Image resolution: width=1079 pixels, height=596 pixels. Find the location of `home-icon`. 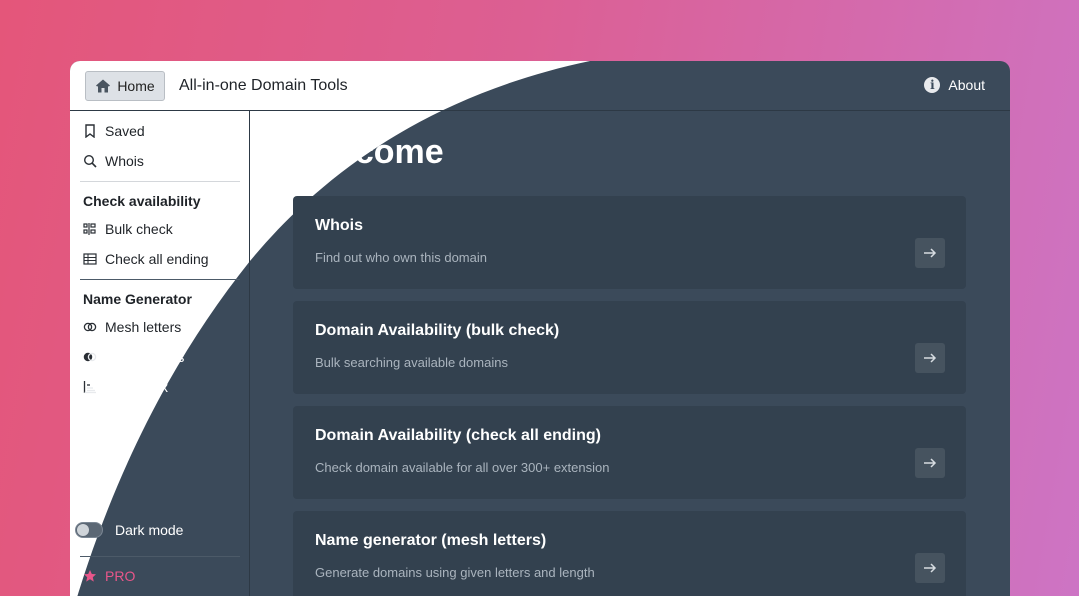

home-icon is located at coordinates (103, 86).